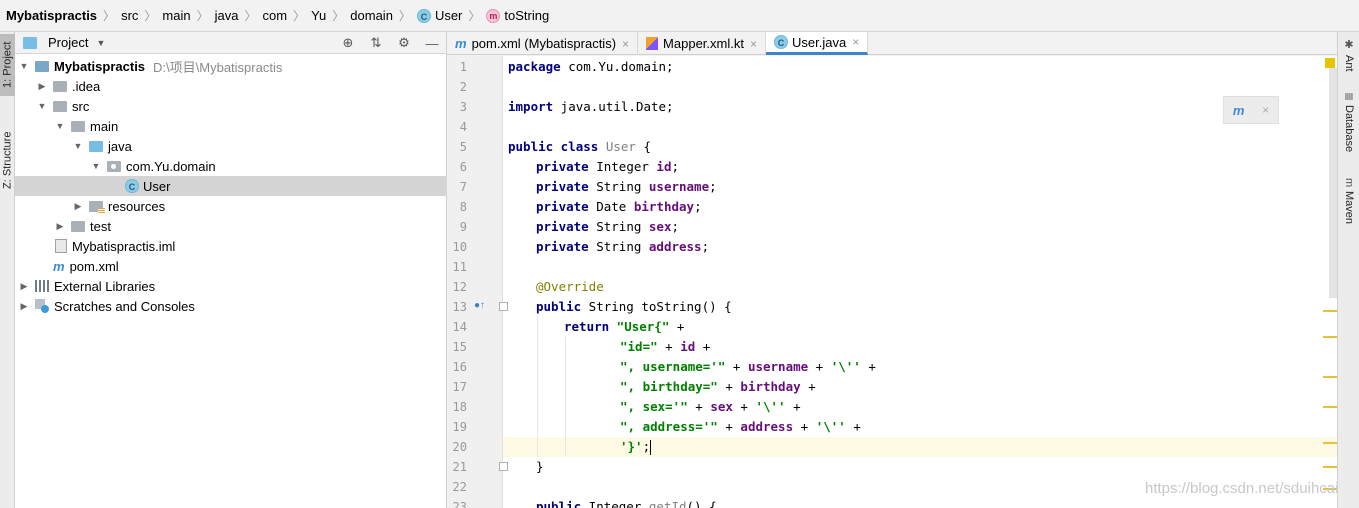  I want to click on code-line-12: @Override, so click(570, 286).